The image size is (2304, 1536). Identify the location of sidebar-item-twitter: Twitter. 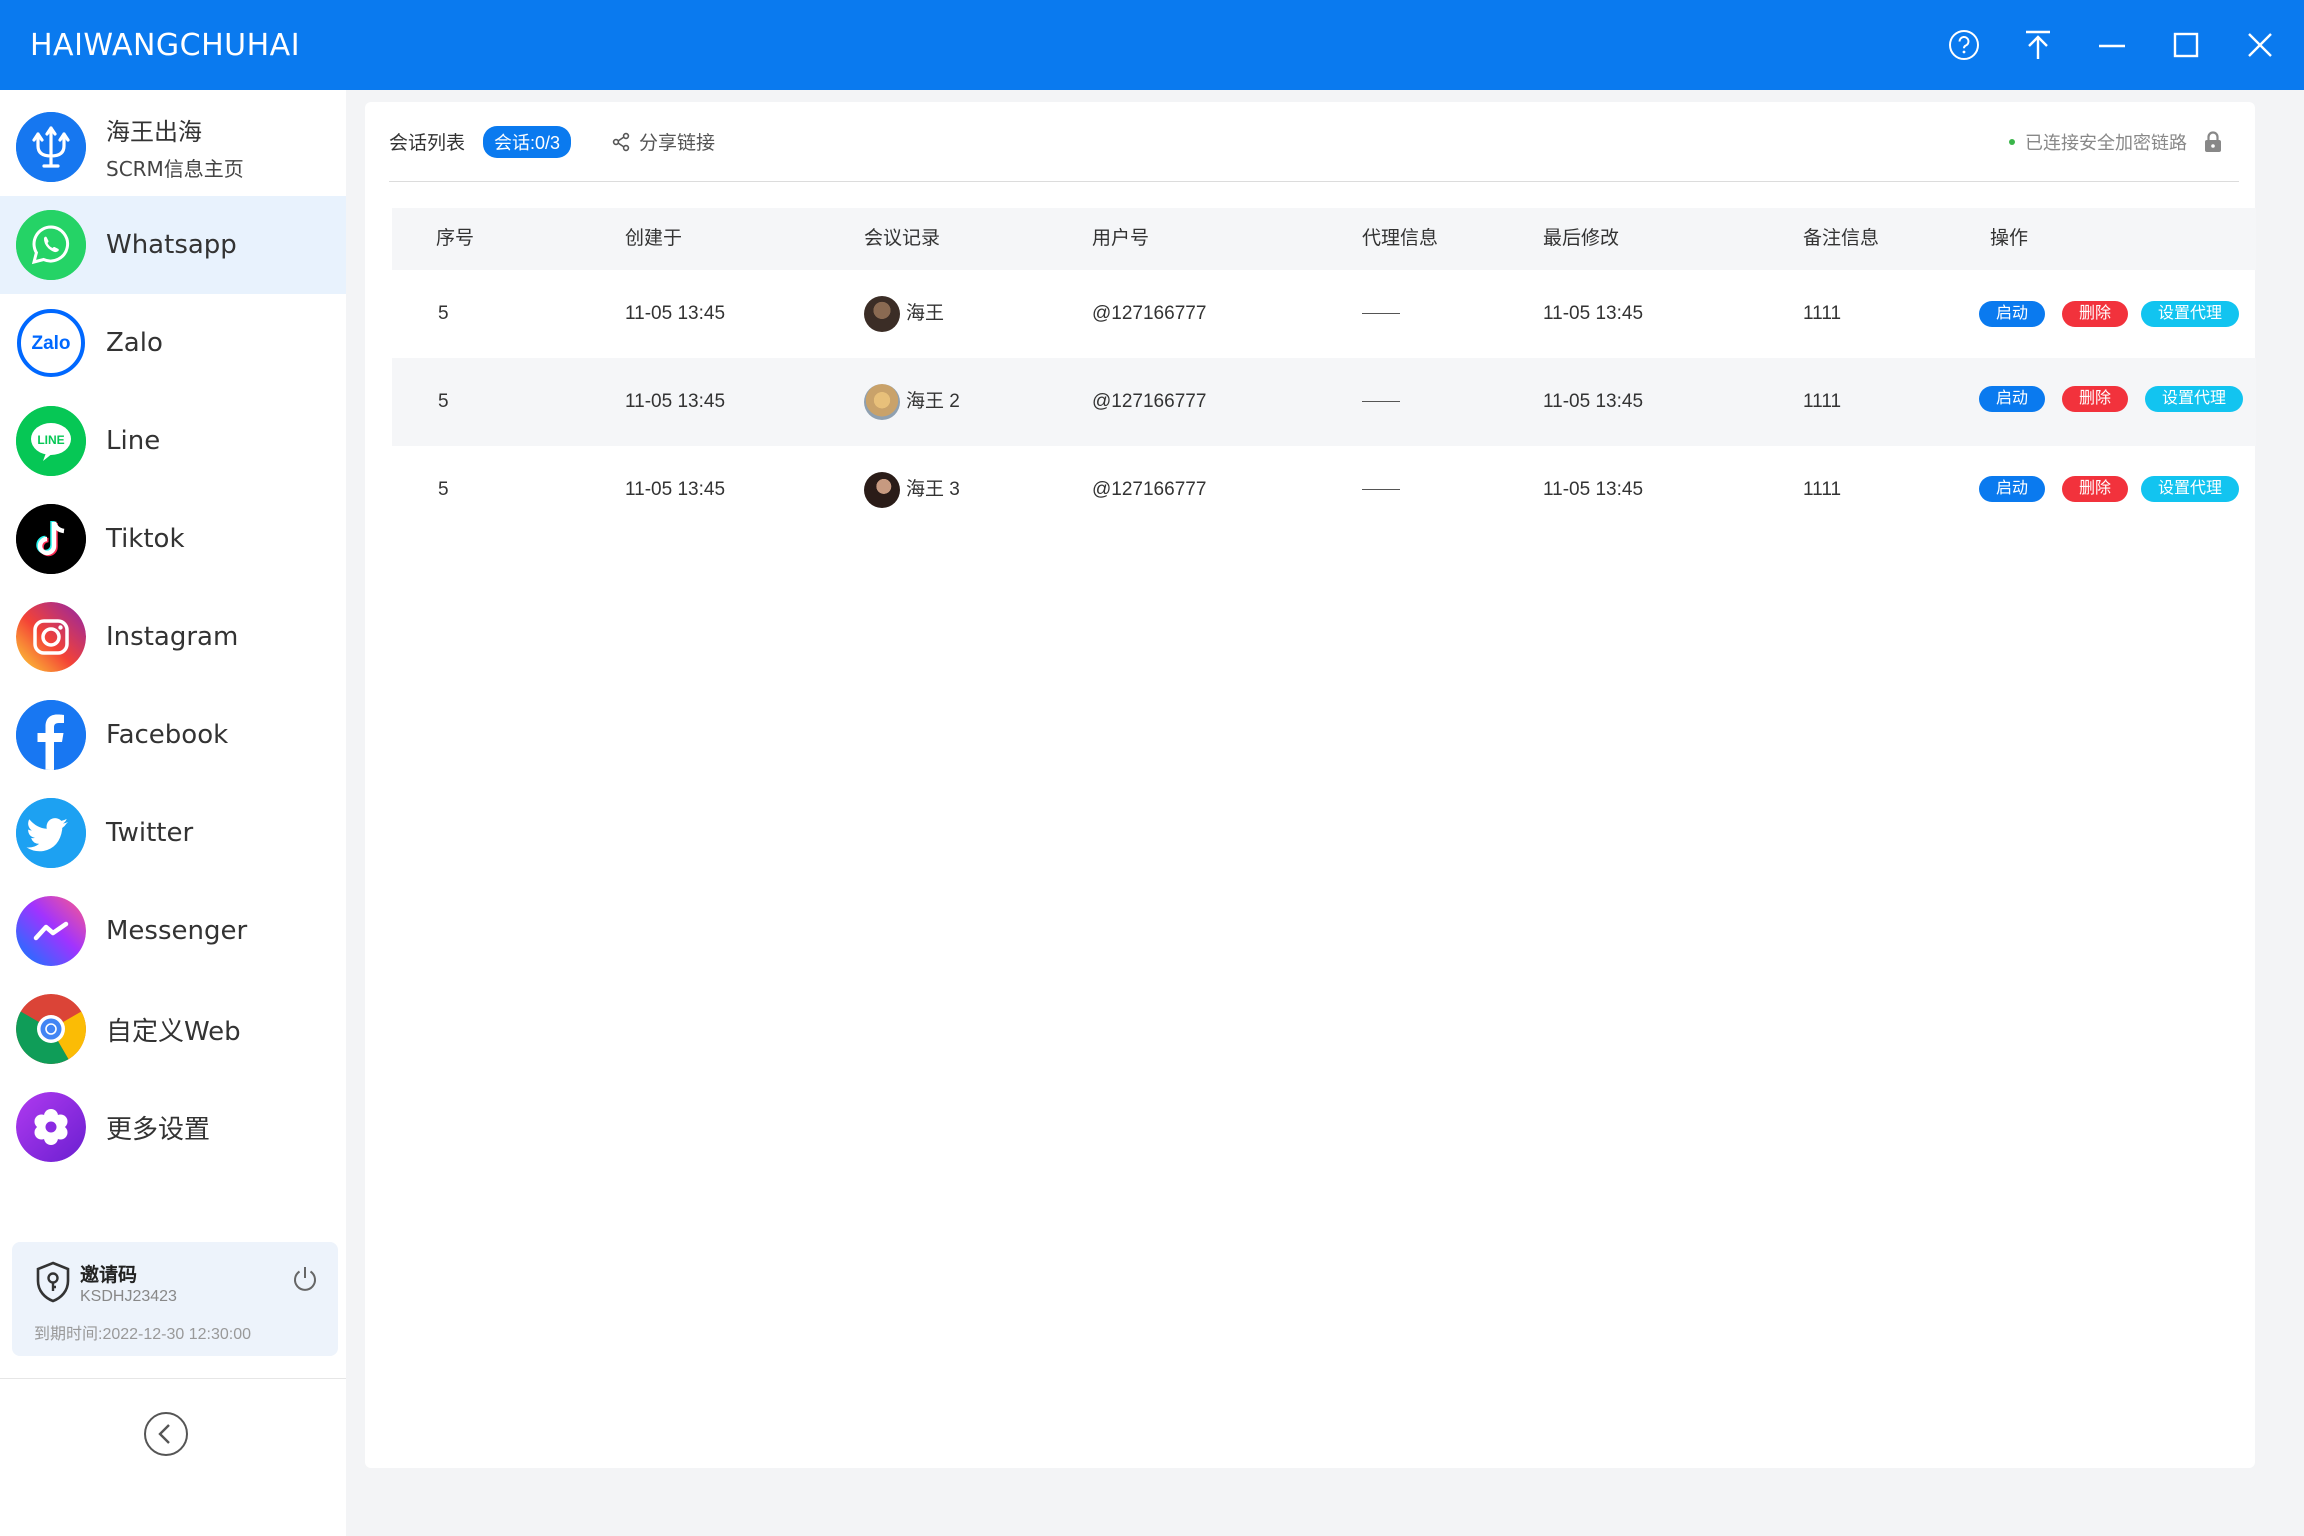
(173, 833).